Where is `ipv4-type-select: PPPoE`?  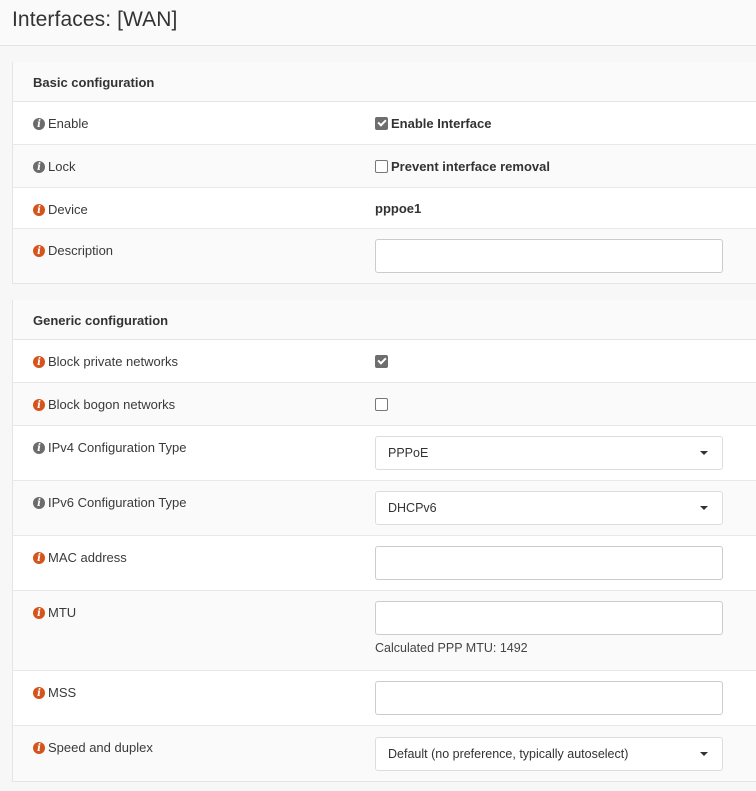
ipv4-type-select: PPPoE is located at coordinates (549, 453).